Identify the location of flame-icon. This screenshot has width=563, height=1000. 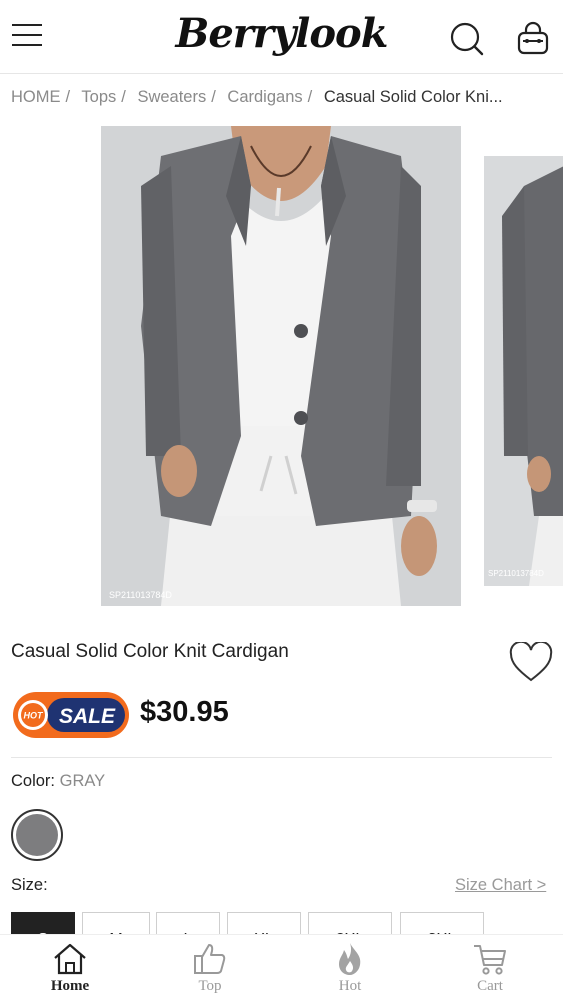
(350, 959).